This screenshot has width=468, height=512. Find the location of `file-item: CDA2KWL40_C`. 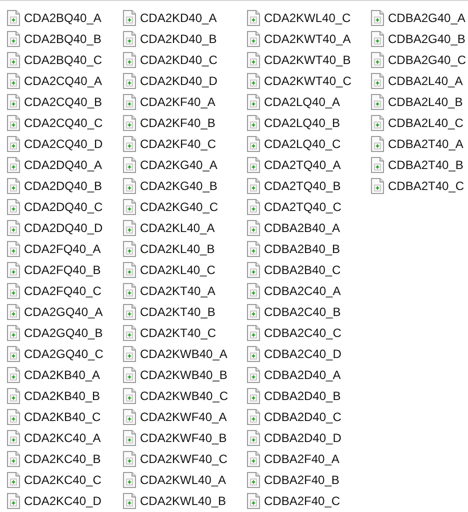

file-item: CDA2KWL40_C is located at coordinates (309, 17).